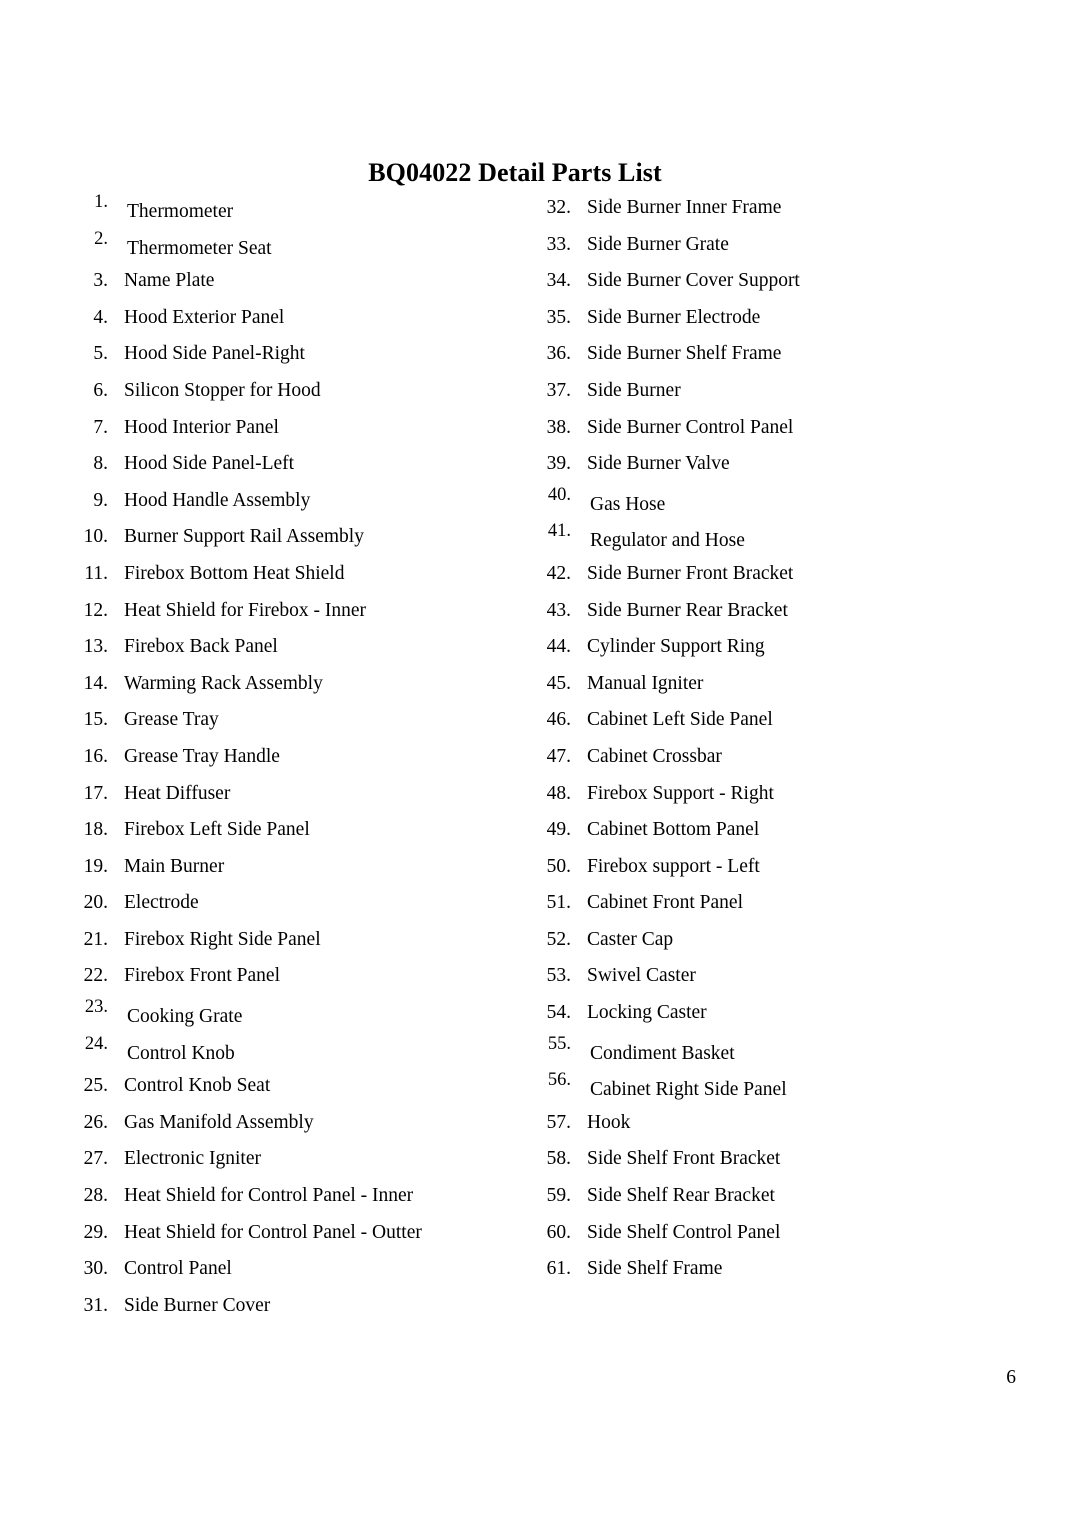 Image resolution: width=1080 pixels, height=1527 pixels. Describe the element at coordinates (515, 173) in the screenshot. I see `page-title: BQ04022 Detail Parts List` at that location.